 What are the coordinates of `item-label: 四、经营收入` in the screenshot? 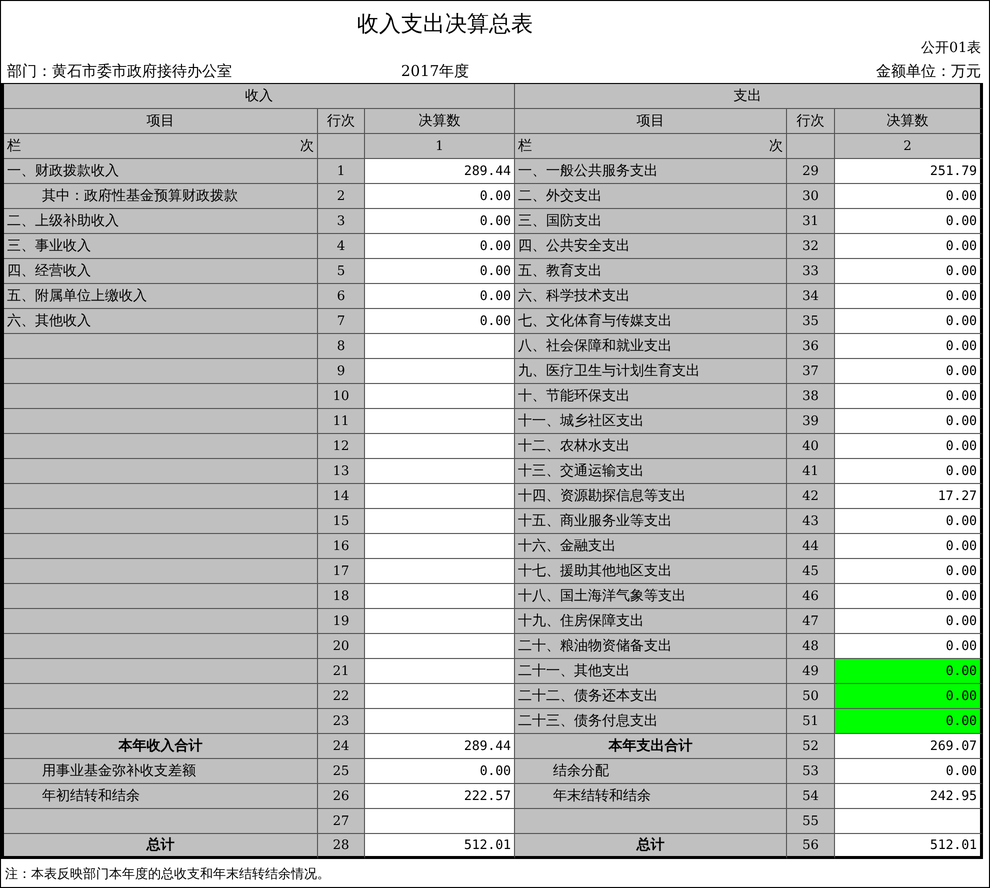 It's located at (161, 271).